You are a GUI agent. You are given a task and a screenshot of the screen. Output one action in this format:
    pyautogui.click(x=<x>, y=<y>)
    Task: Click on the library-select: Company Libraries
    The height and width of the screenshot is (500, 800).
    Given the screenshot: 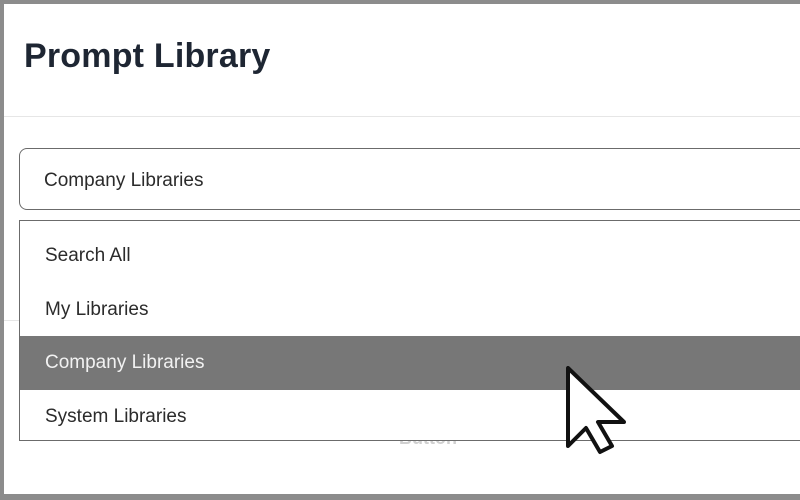 What is the action you would take?
    pyautogui.click(x=409, y=179)
    